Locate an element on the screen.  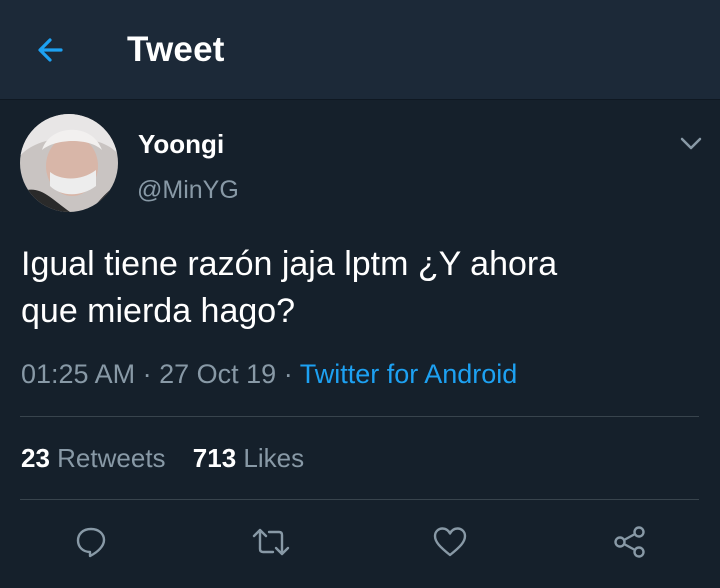
page-title: Tweet is located at coordinates (176, 49).